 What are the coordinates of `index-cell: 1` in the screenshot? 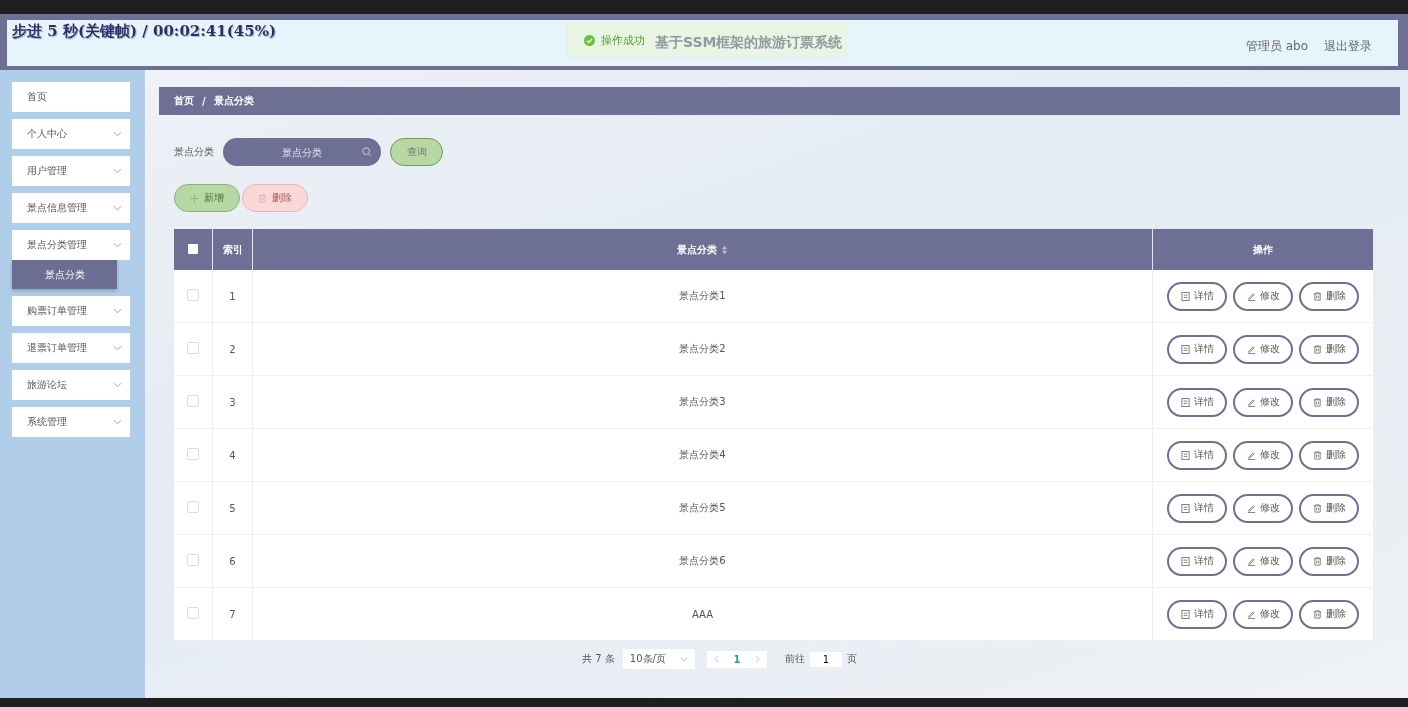 It's located at (232, 296).